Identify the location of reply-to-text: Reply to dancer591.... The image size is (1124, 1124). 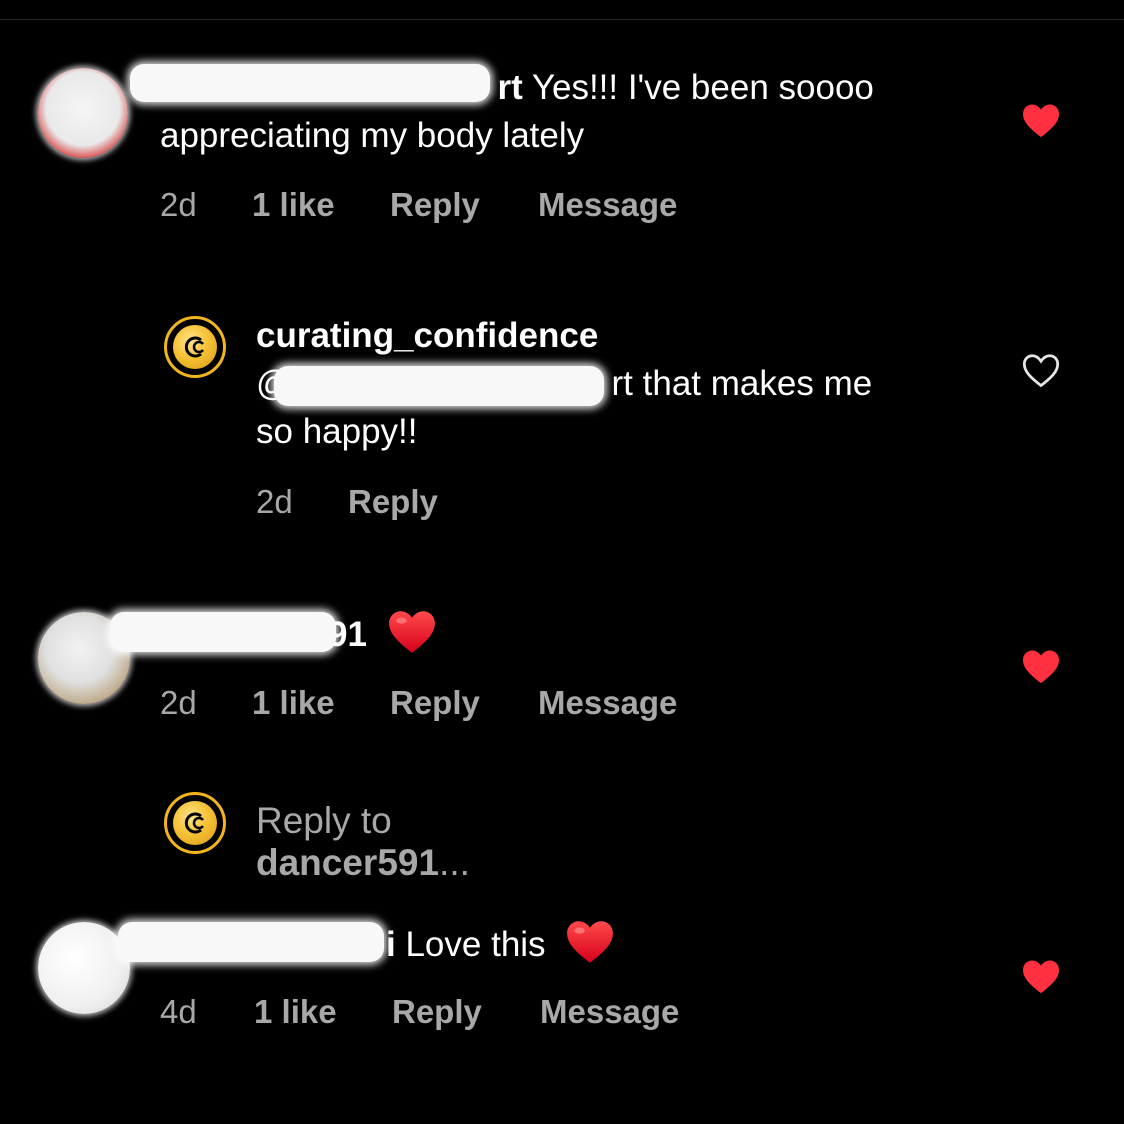
(363, 842).